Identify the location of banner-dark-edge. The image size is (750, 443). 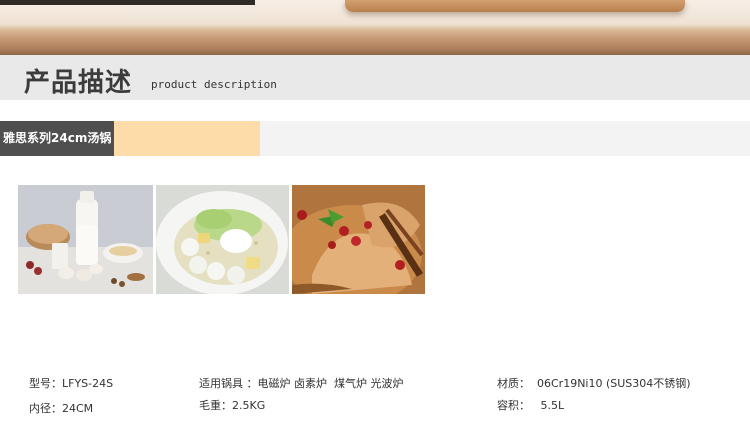
(127, 2).